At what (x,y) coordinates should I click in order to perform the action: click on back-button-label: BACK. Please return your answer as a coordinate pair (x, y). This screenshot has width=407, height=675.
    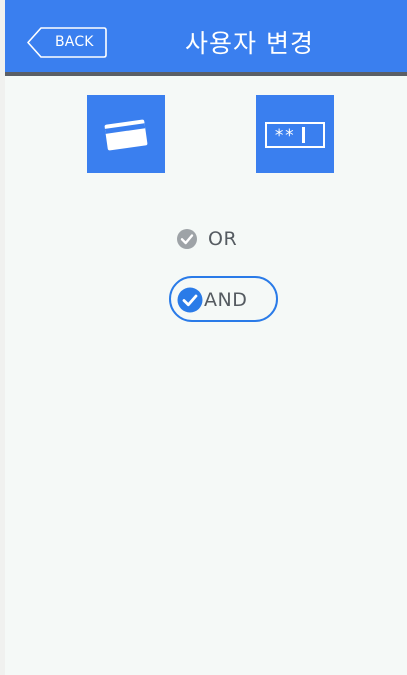
    Looking at the image, I should click on (74, 42).